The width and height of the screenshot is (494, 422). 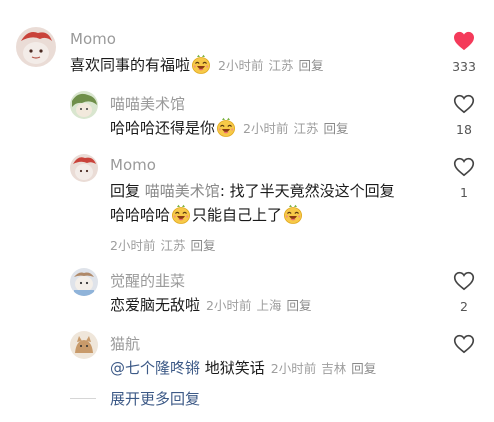 What do you see at coordinates (163, 128) in the screenshot?
I see `comment-text: 哈哈哈还得是你` at bounding box center [163, 128].